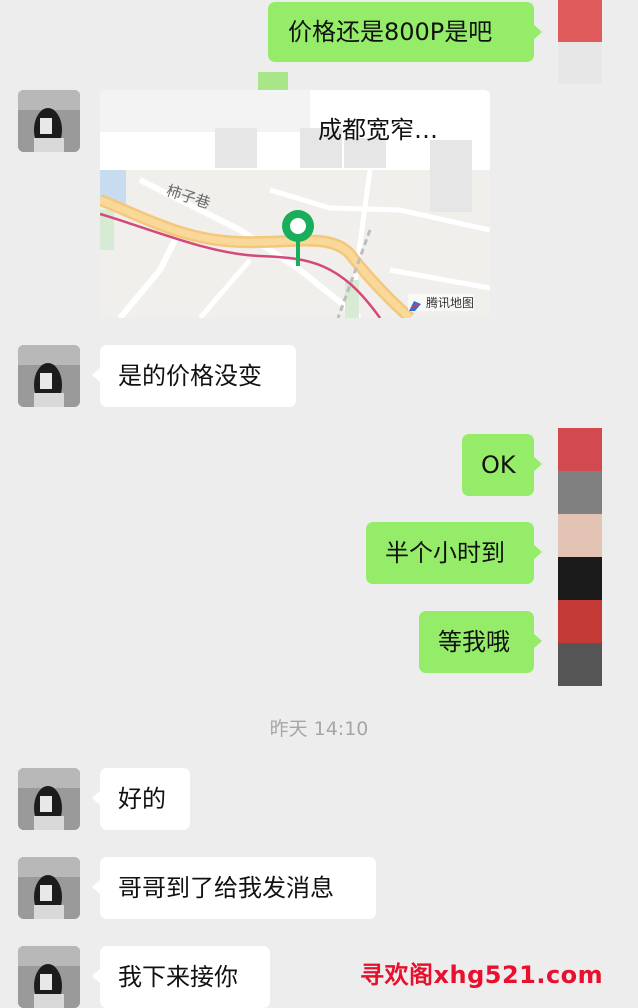  I want to click on message-bubble-sent: 价格还是800P是吧, so click(405, 32).